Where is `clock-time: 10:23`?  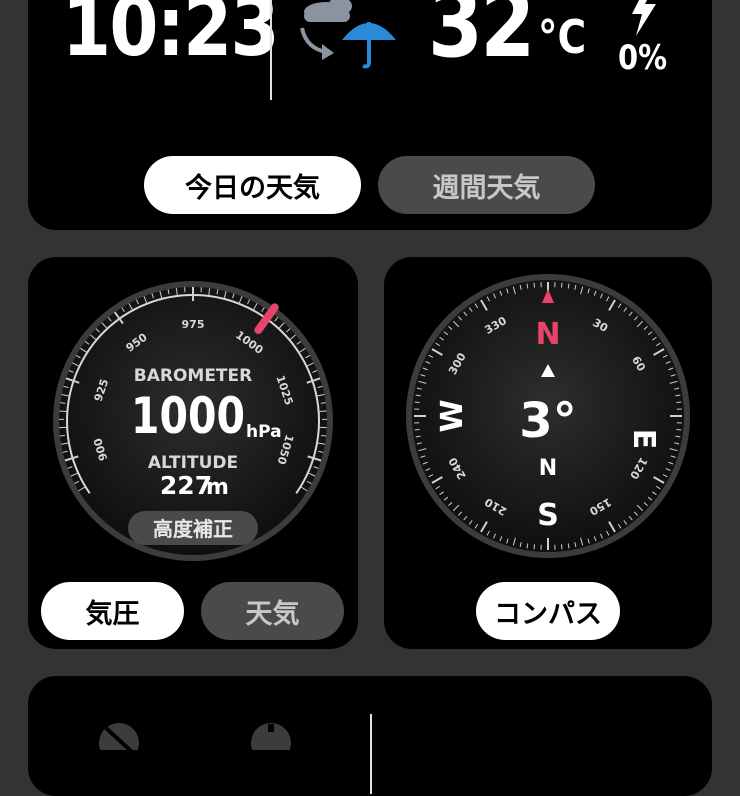 clock-time: 10:23 is located at coordinates (170, 37).